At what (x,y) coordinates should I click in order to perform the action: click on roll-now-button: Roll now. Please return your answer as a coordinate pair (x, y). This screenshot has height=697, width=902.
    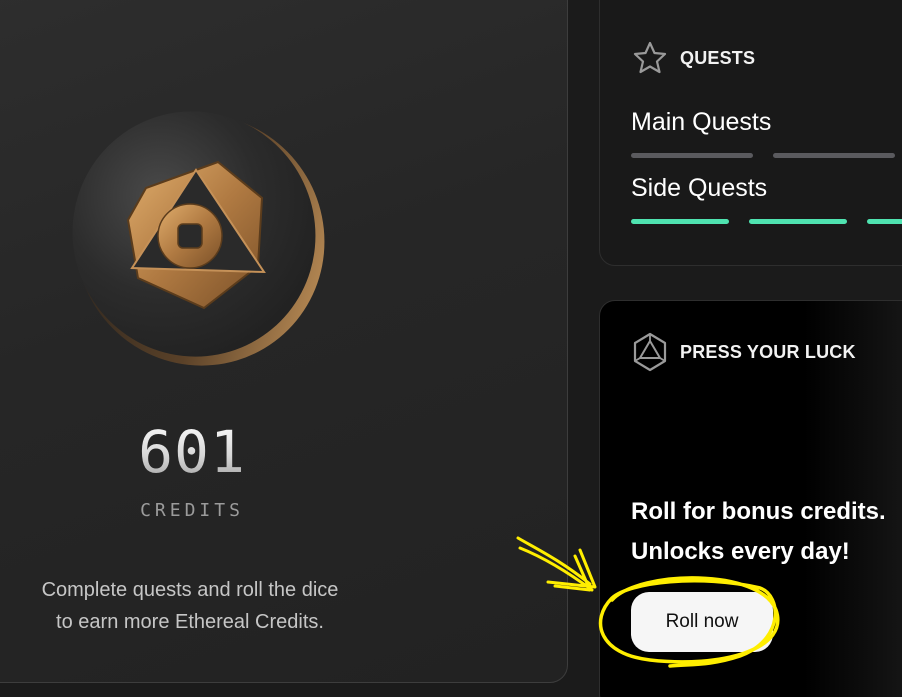
    Looking at the image, I should click on (702, 622).